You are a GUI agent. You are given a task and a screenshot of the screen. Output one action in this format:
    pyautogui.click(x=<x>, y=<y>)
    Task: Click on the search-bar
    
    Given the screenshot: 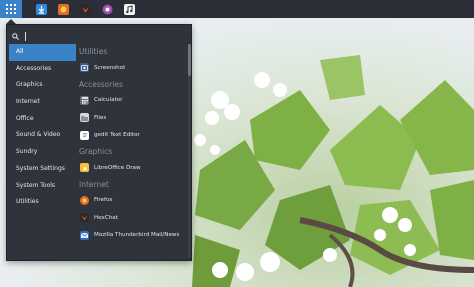 What is the action you would take?
    pyautogui.click(x=100, y=36)
    